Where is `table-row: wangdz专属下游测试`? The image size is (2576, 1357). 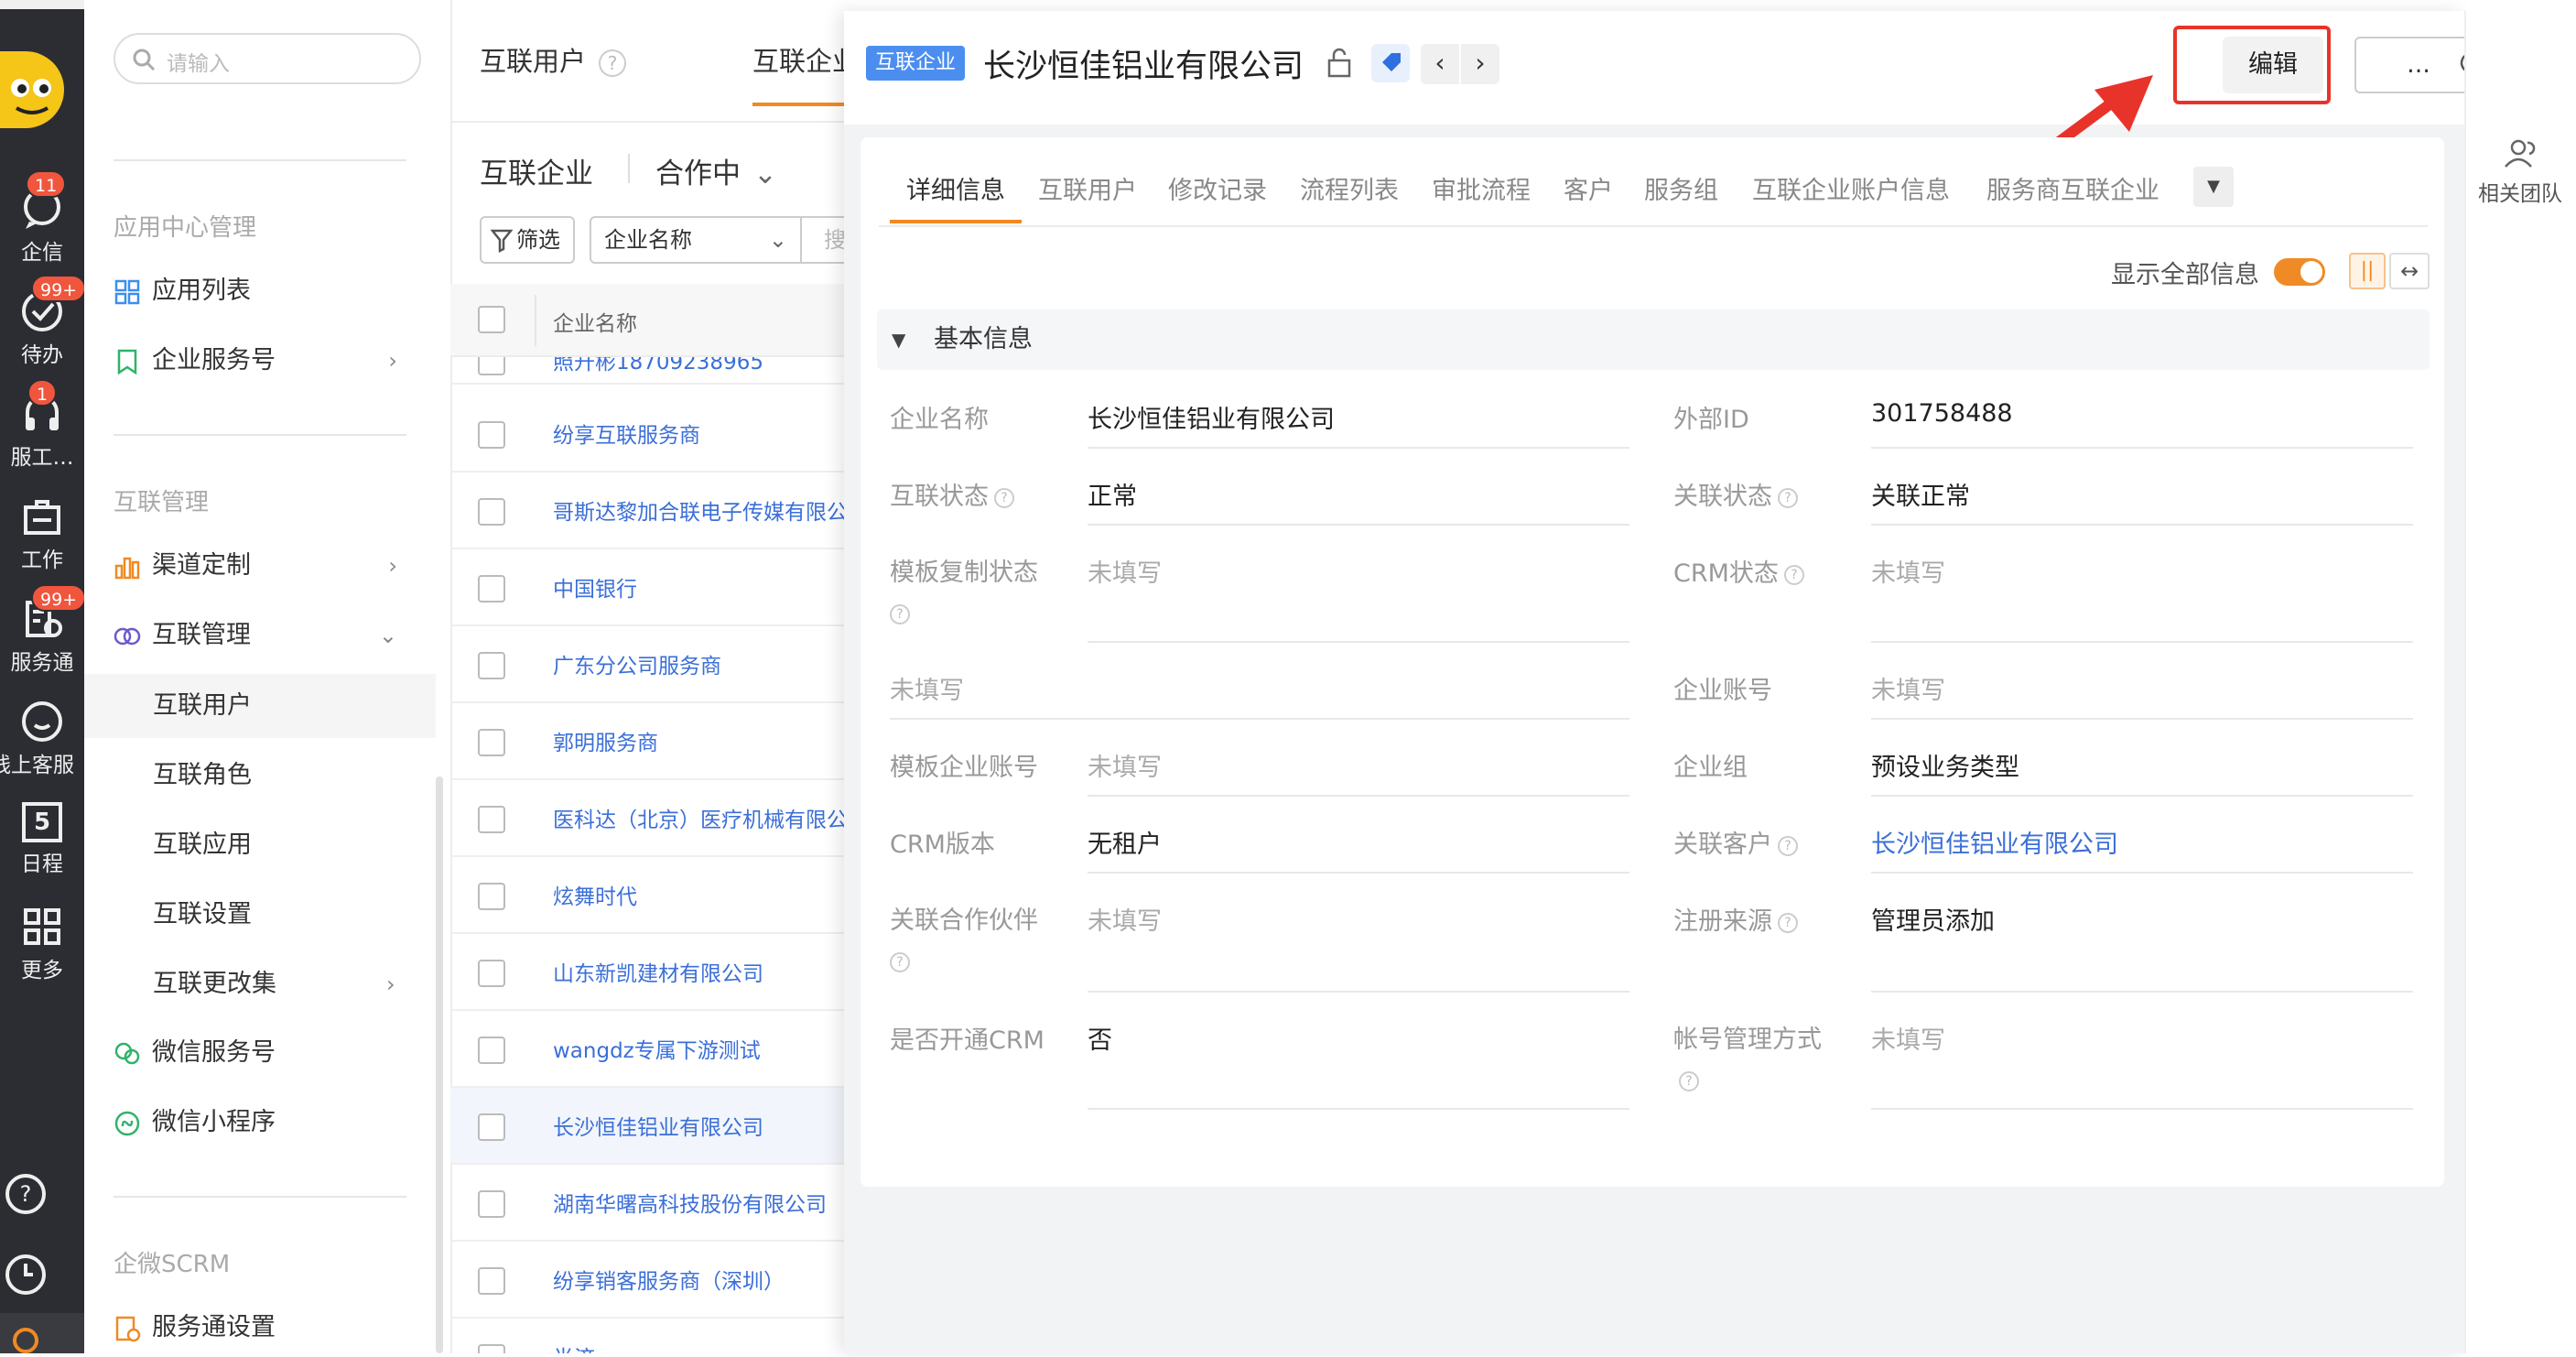 table-row: wangdz专属下游测试 is located at coordinates (650, 1049).